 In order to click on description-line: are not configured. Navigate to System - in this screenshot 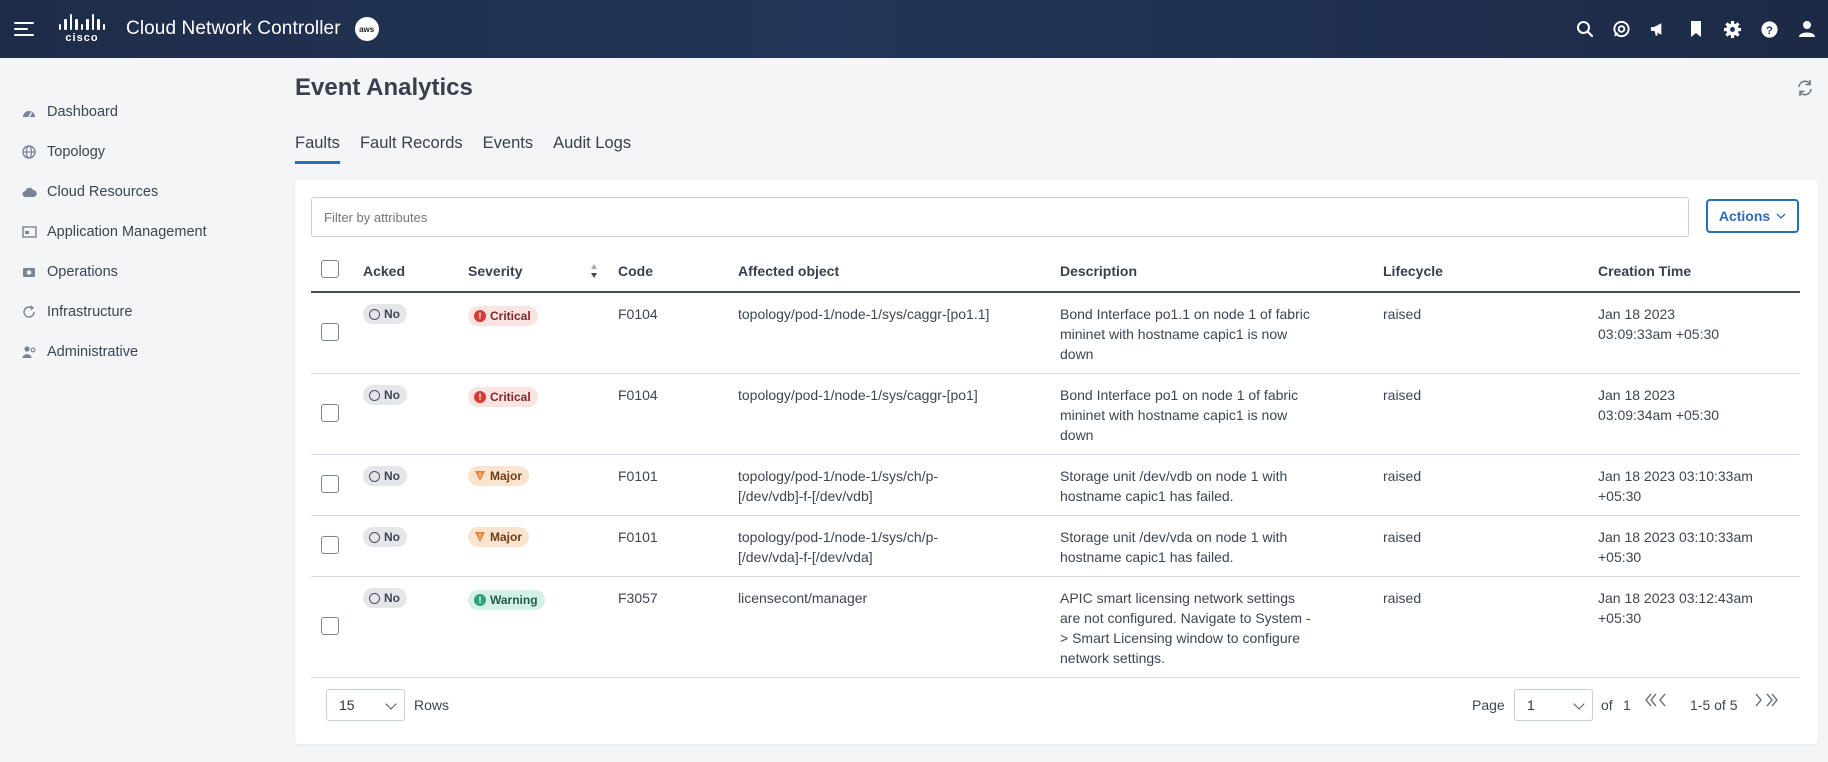, I will do `click(1185, 618)`.